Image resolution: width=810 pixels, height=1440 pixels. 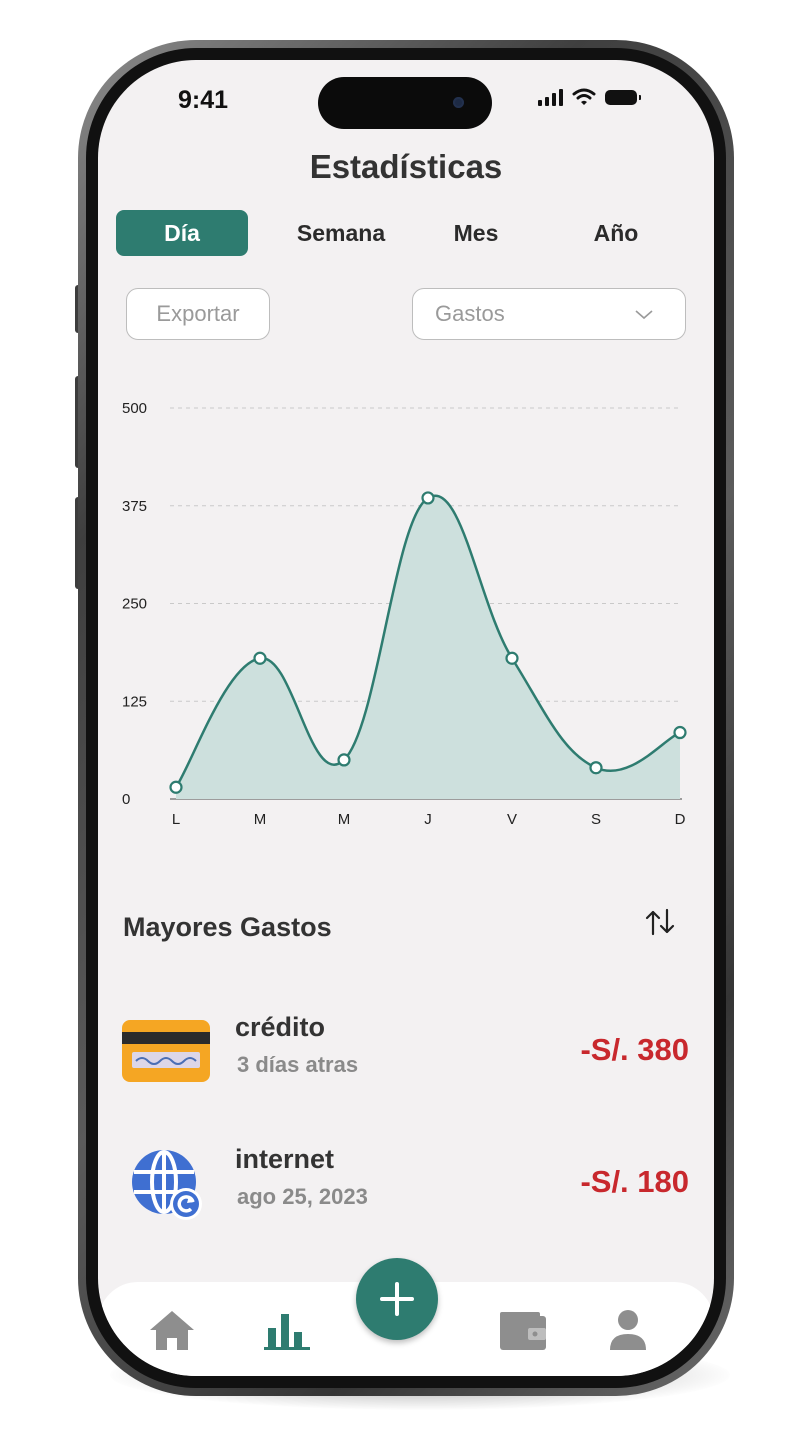 I want to click on expense-date: 3 días atras, so click(x=298, y=1064).